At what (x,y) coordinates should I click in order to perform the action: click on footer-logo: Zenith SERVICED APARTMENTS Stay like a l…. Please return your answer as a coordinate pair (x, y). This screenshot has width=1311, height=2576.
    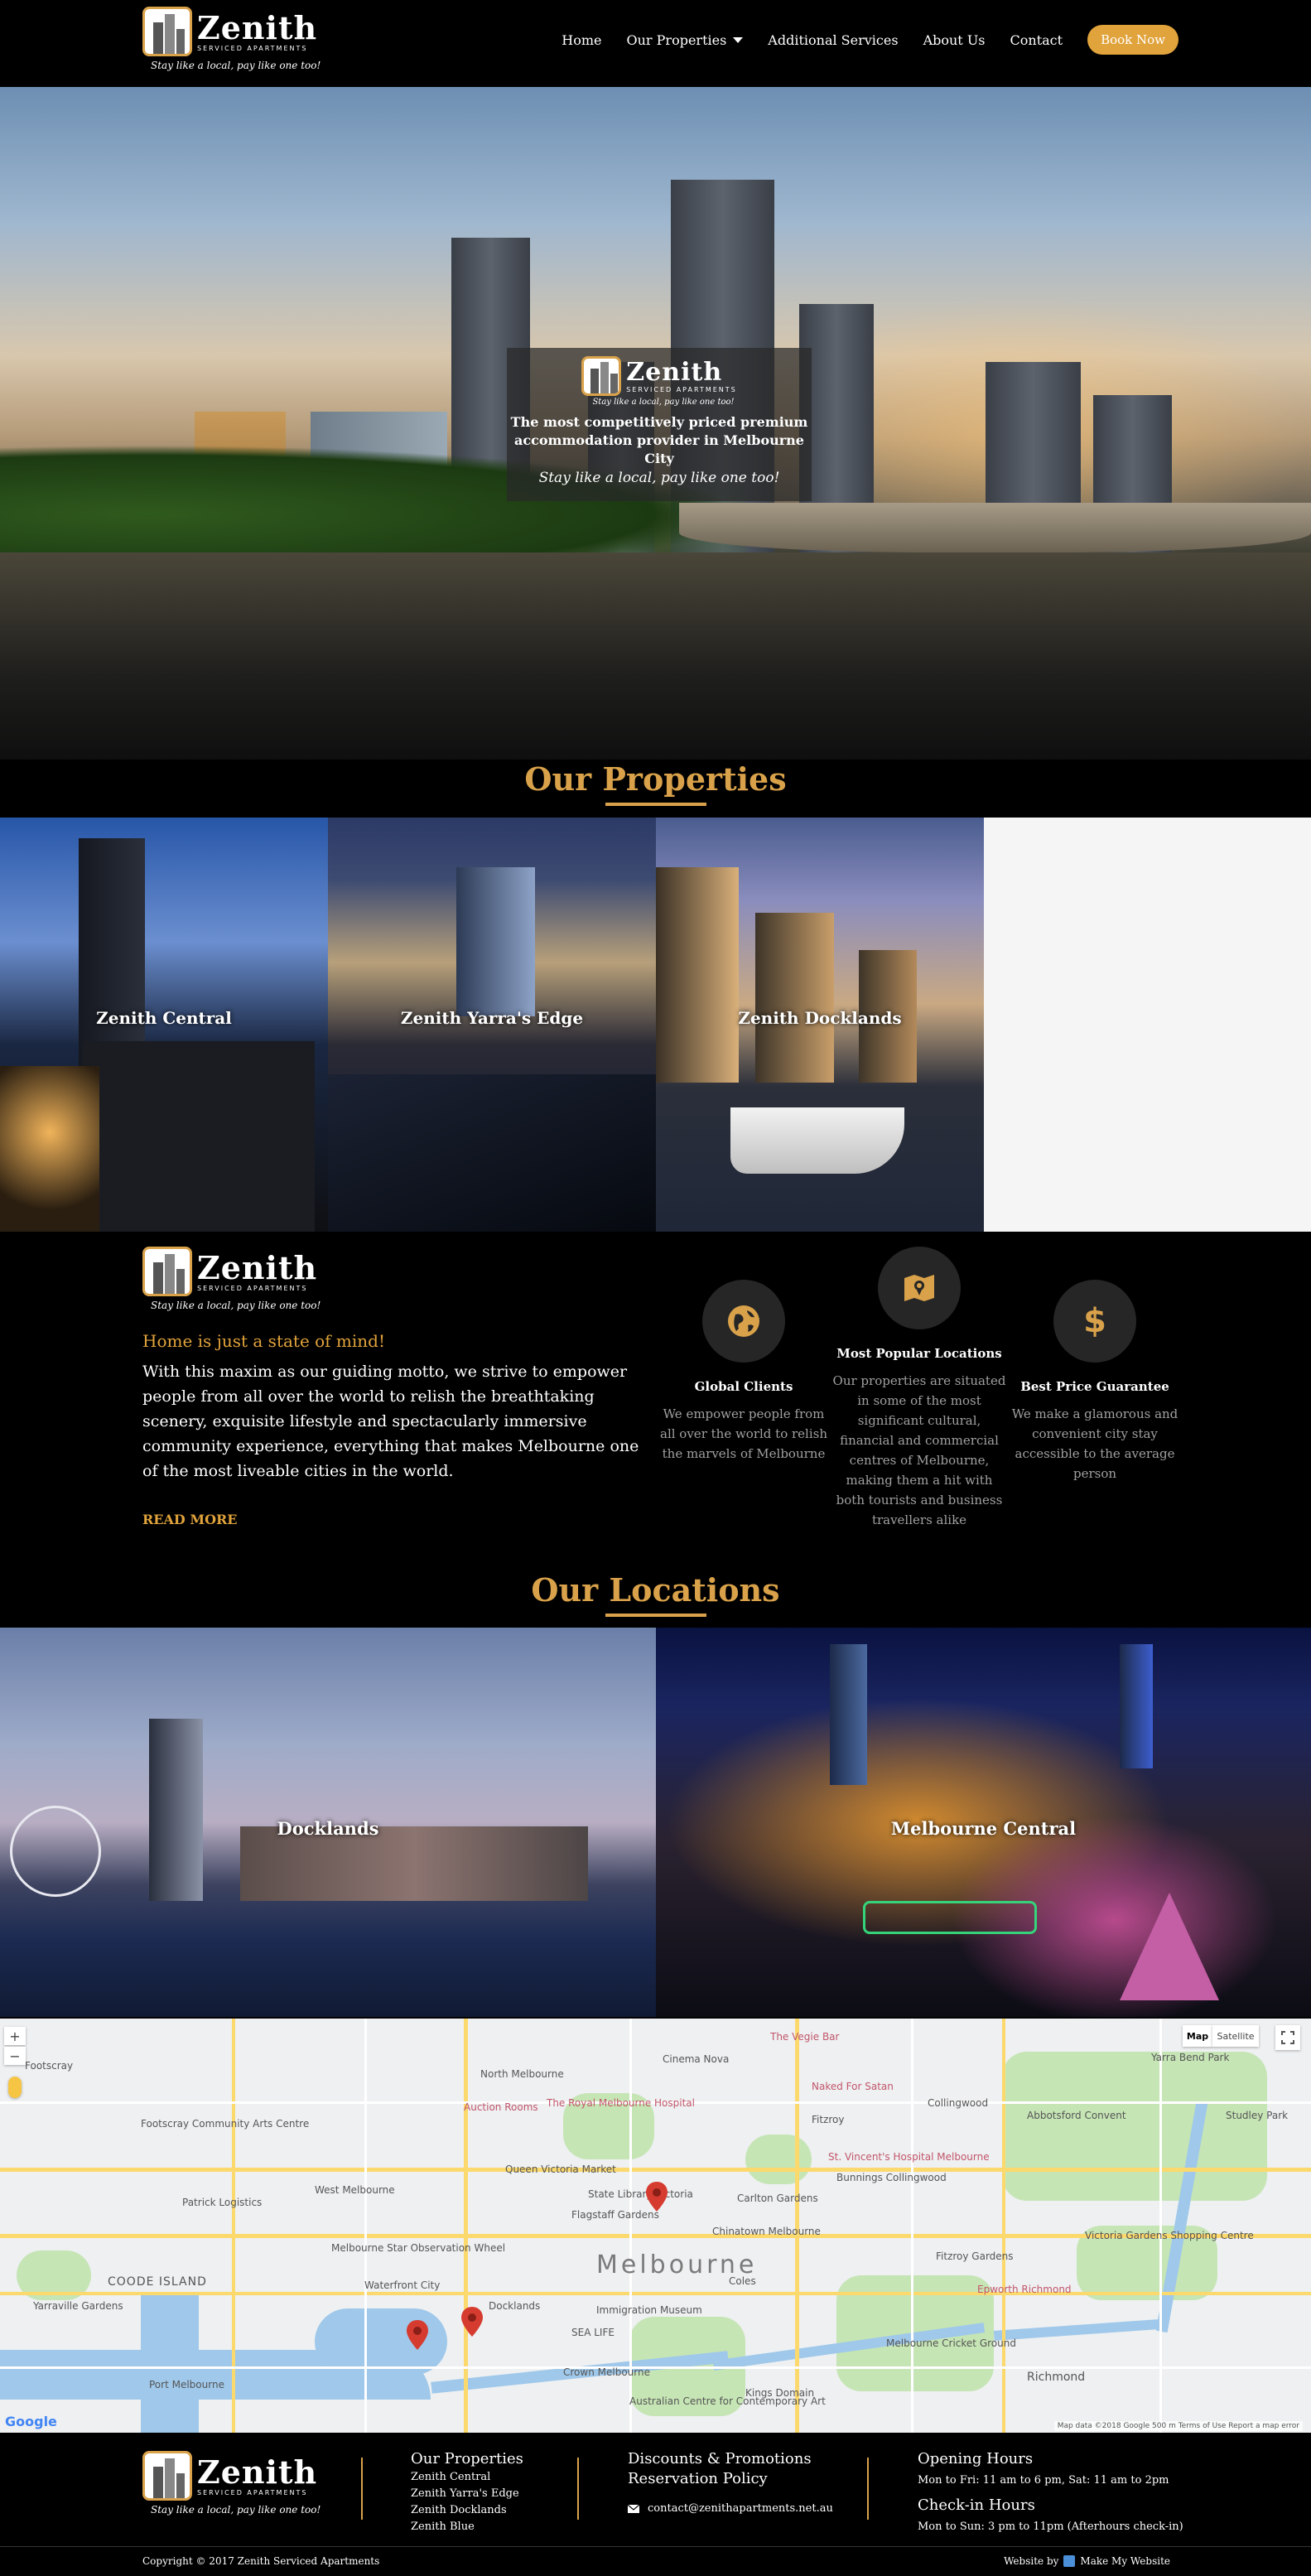
    Looking at the image, I should click on (231, 2483).